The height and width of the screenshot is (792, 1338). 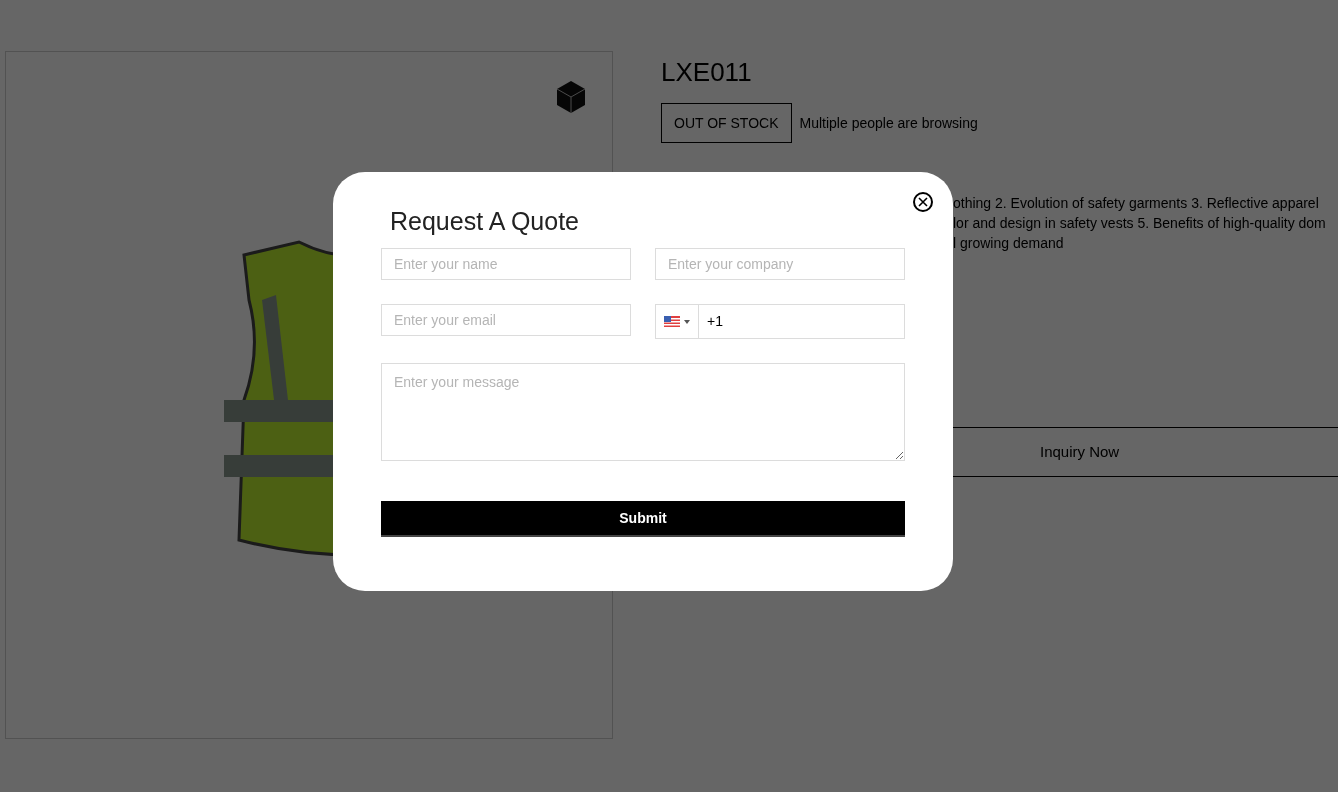 I want to click on country-selector, so click(x=676, y=321).